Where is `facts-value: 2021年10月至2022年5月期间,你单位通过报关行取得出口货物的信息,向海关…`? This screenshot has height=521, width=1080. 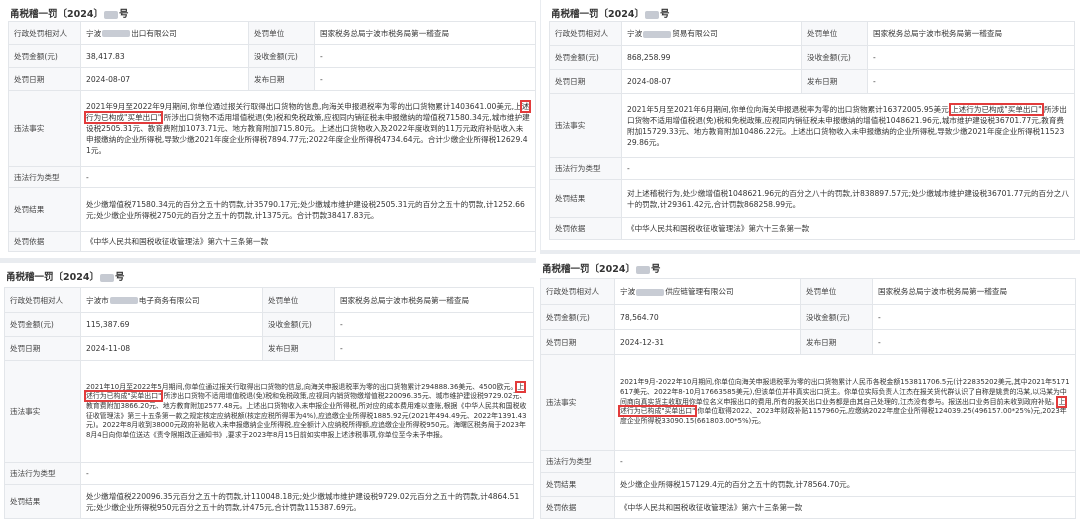 facts-value: 2021年10月至2022年5月期间,你单位通过报关行取得出口货物的信息,向海关… is located at coordinates (307, 411).